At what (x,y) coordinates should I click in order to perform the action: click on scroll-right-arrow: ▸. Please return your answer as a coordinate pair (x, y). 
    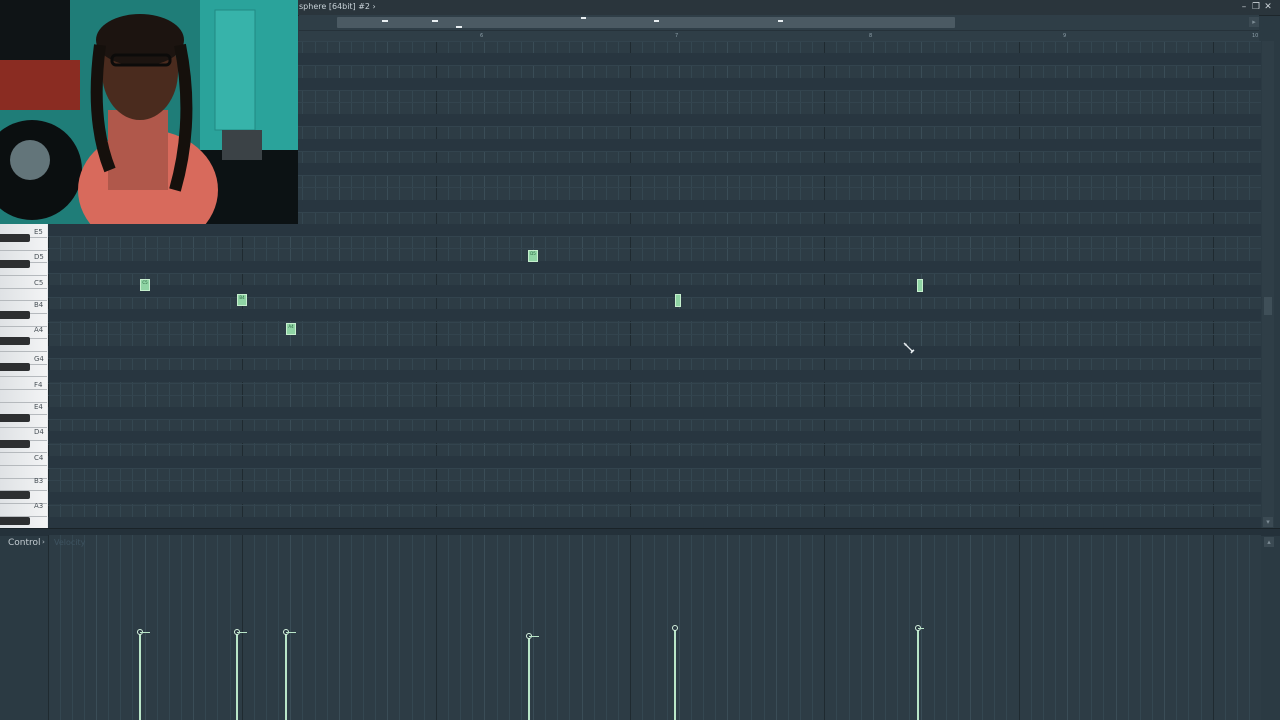
    Looking at the image, I should click on (1254, 22).